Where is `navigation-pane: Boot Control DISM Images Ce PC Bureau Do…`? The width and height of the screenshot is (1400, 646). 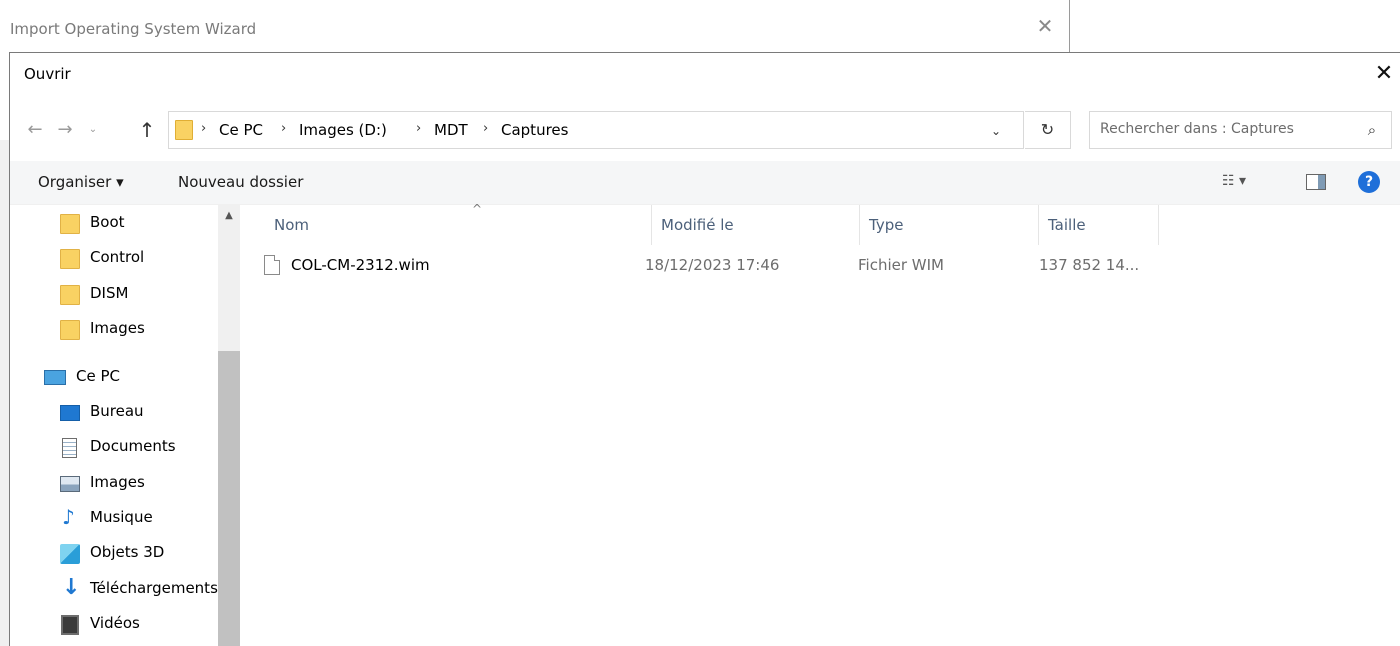 navigation-pane: Boot Control DISM Images Ce PC Bureau Do… is located at coordinates (126, 425).